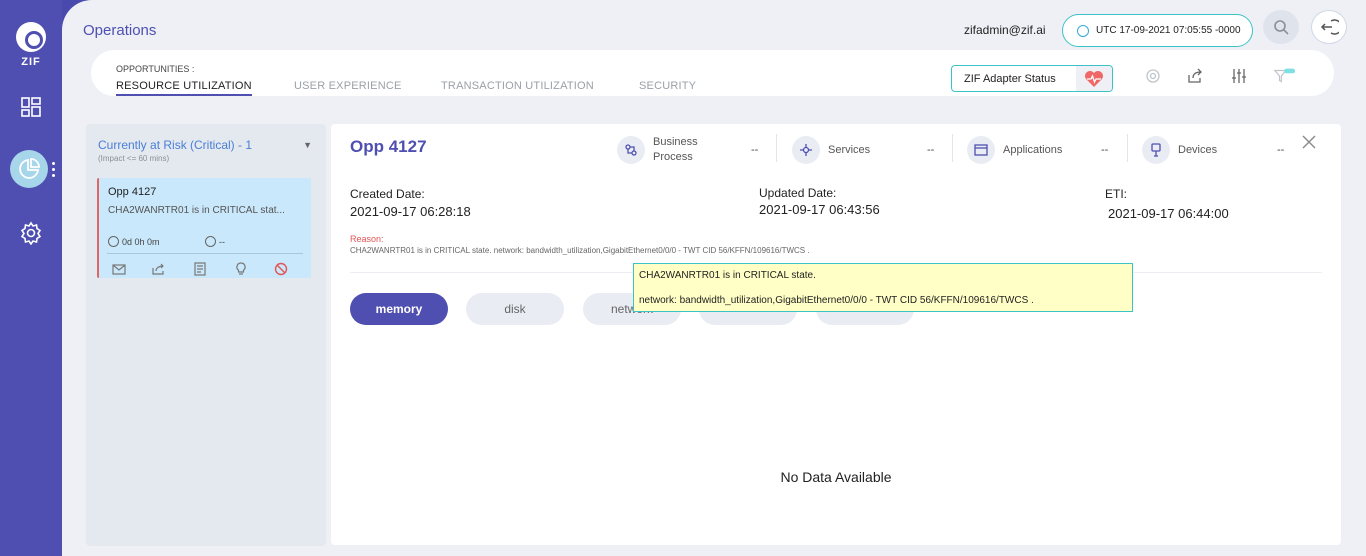 The height and width of the screenshot is (556, 1366). I want to click on stat-label: Services, so click(849, 149).